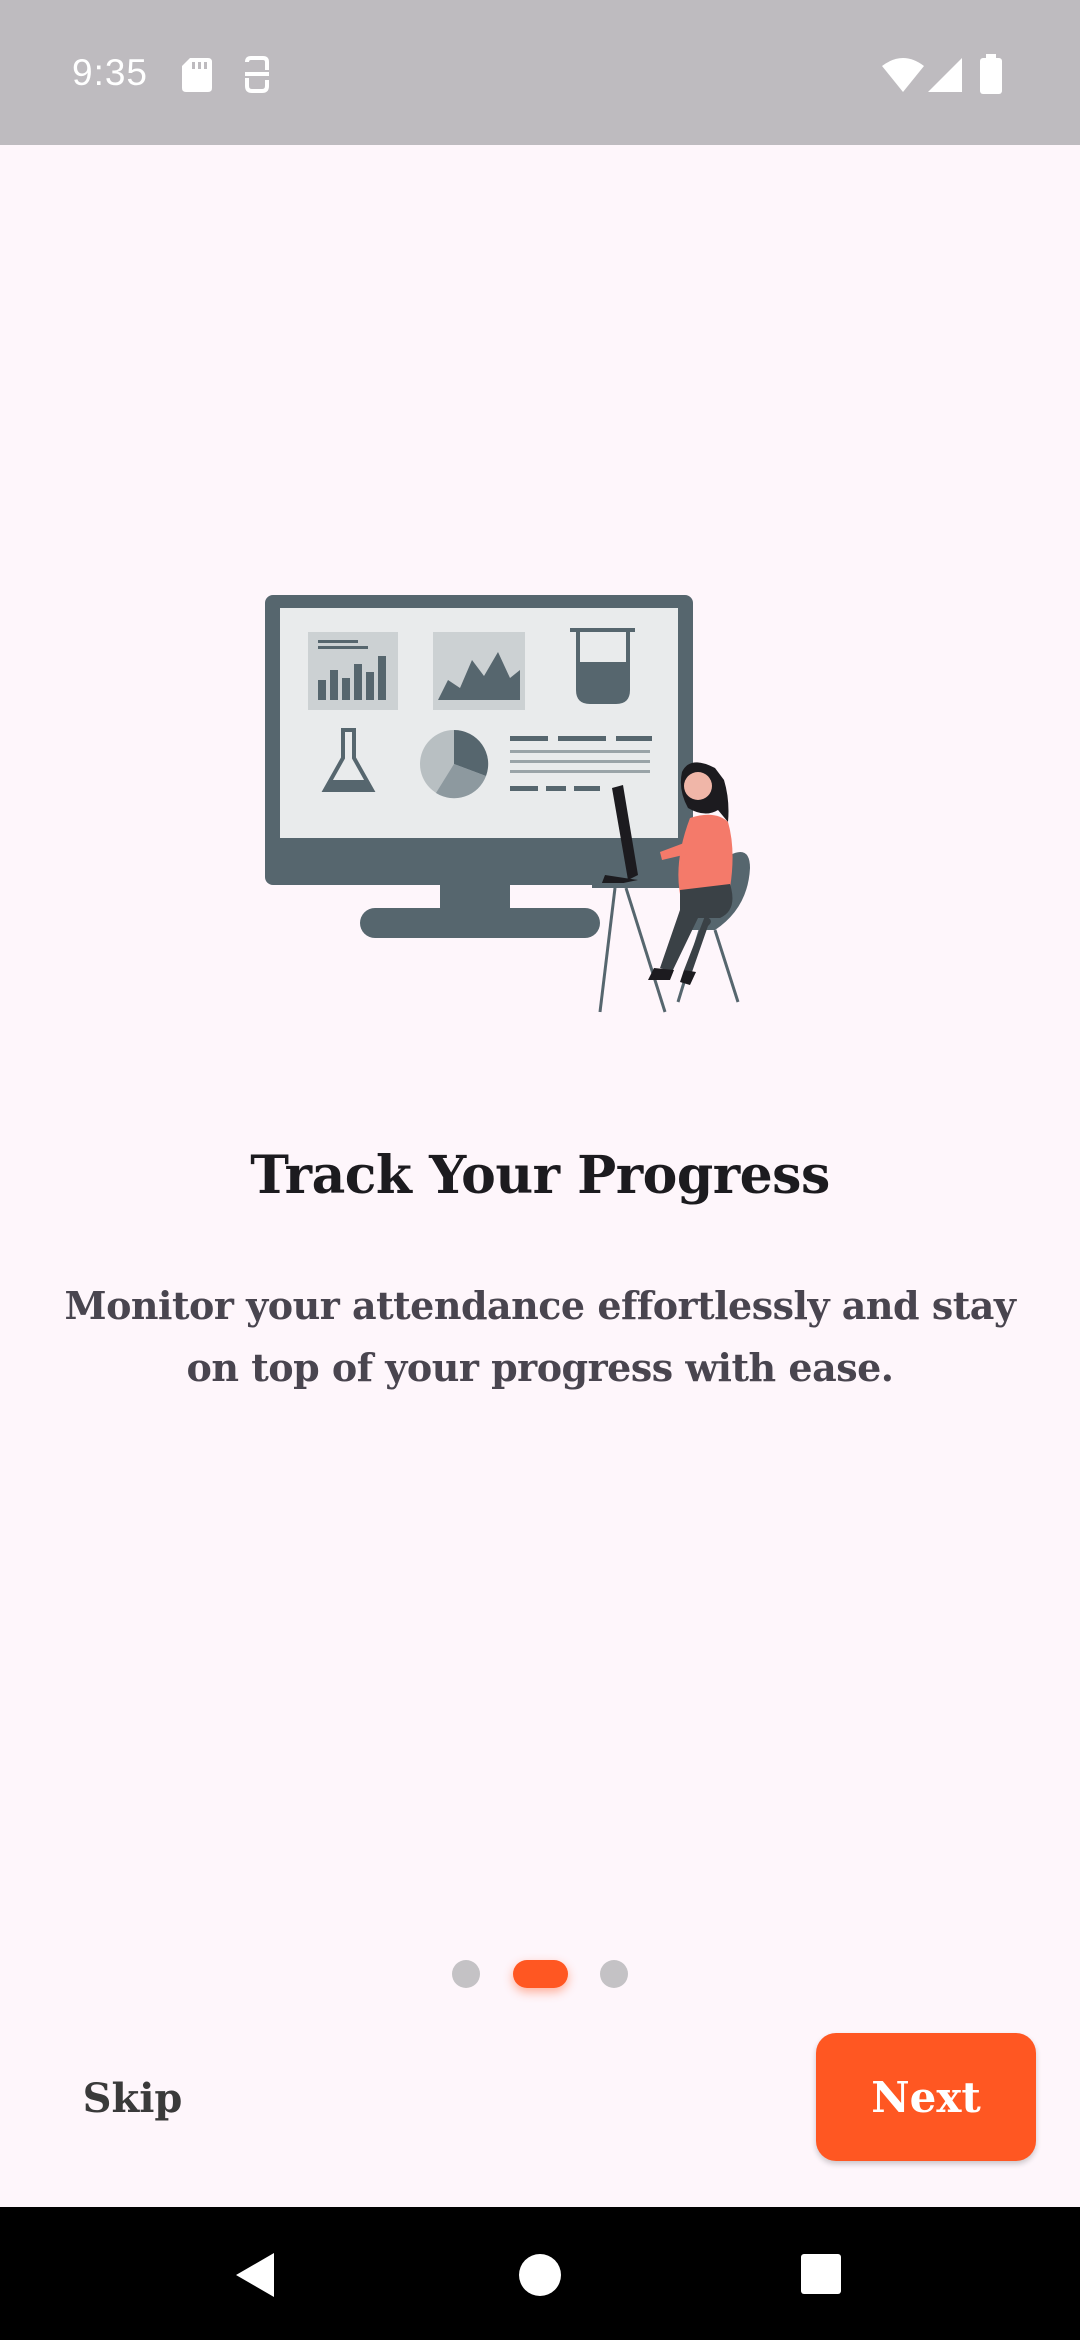 The width and height of the screenshot is (1080, 2340). I want to click on status-bar: 9:35, so click(540, 72).